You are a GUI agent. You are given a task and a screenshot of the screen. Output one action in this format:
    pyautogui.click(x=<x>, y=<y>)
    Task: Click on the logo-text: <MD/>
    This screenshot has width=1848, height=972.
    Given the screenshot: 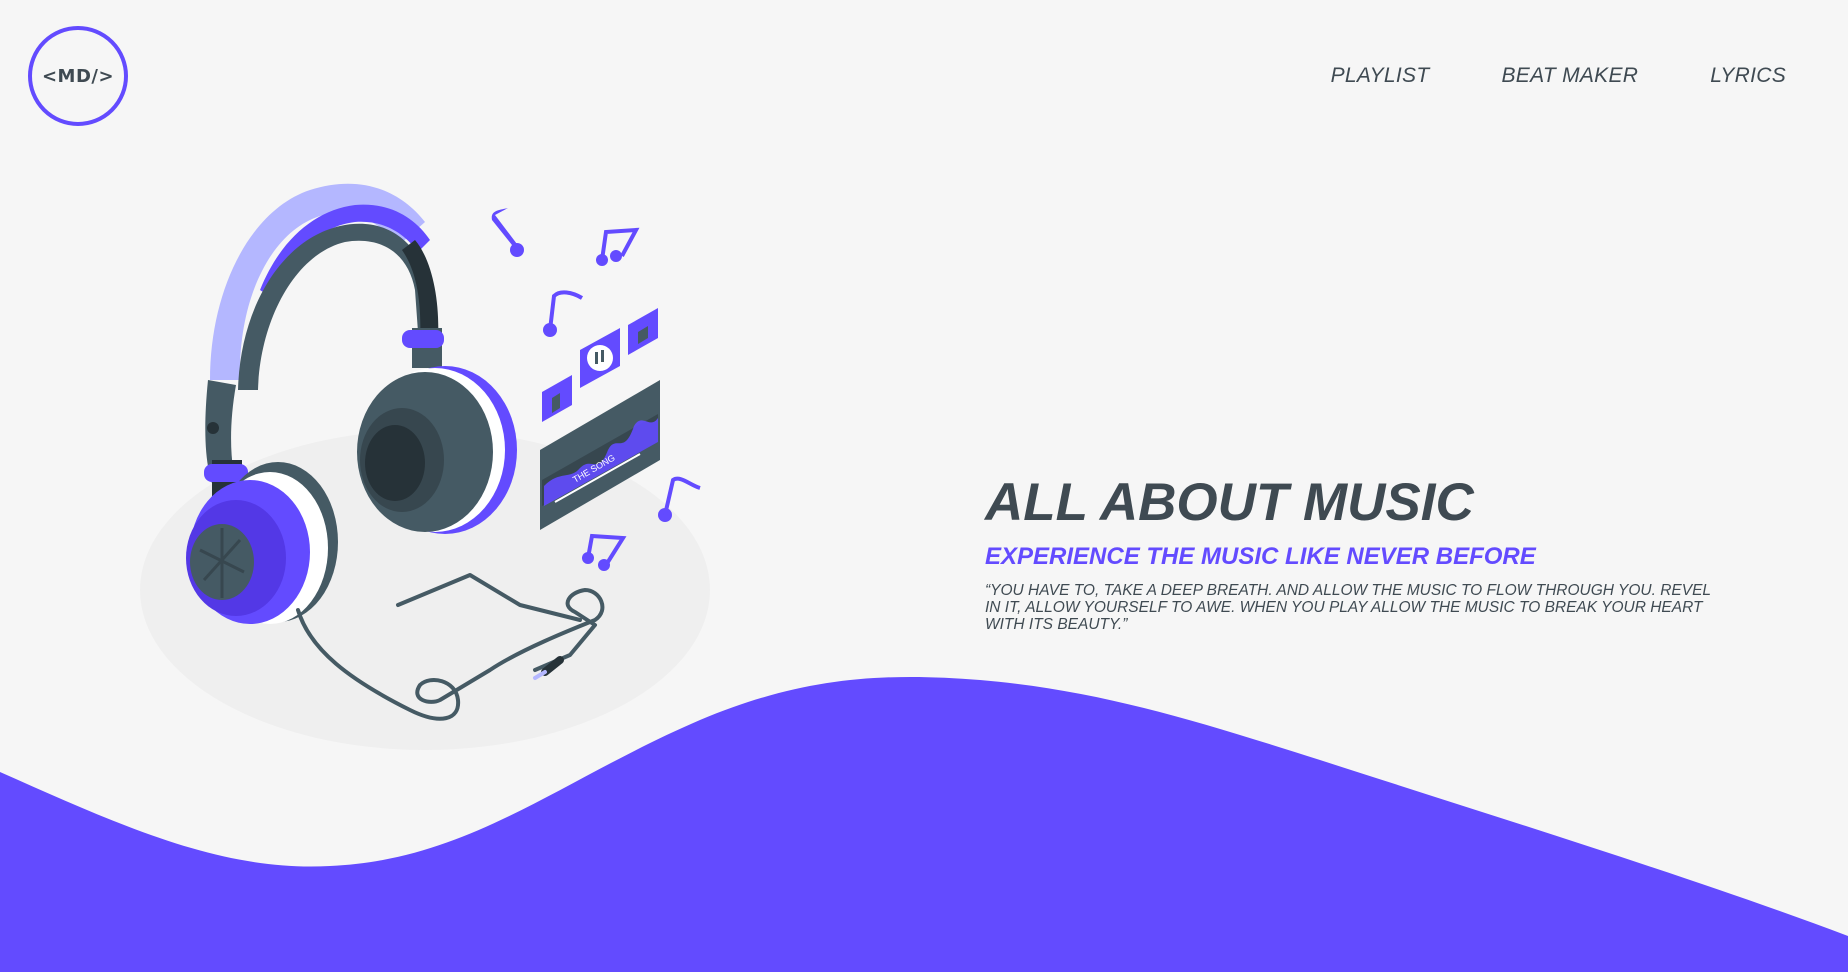 What is the action you would take?
    pyautogui.click(x=78, y=76)
    